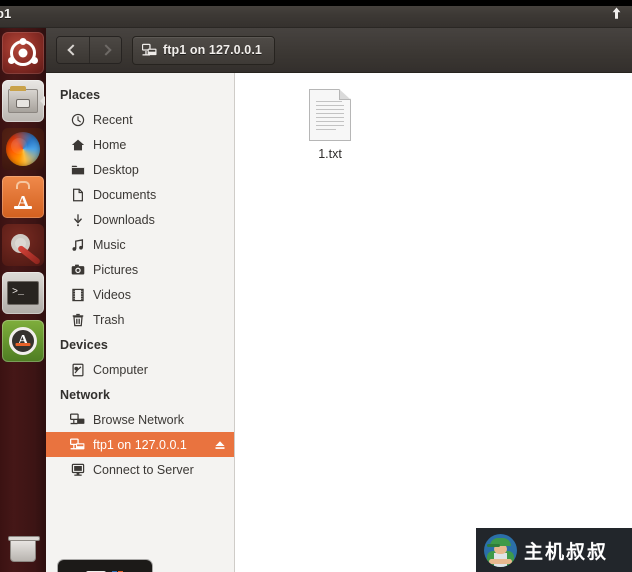  Describe the element at coordinates (116, 269) in the screenshot. I see `sidebar-label: Pictures` at that location.